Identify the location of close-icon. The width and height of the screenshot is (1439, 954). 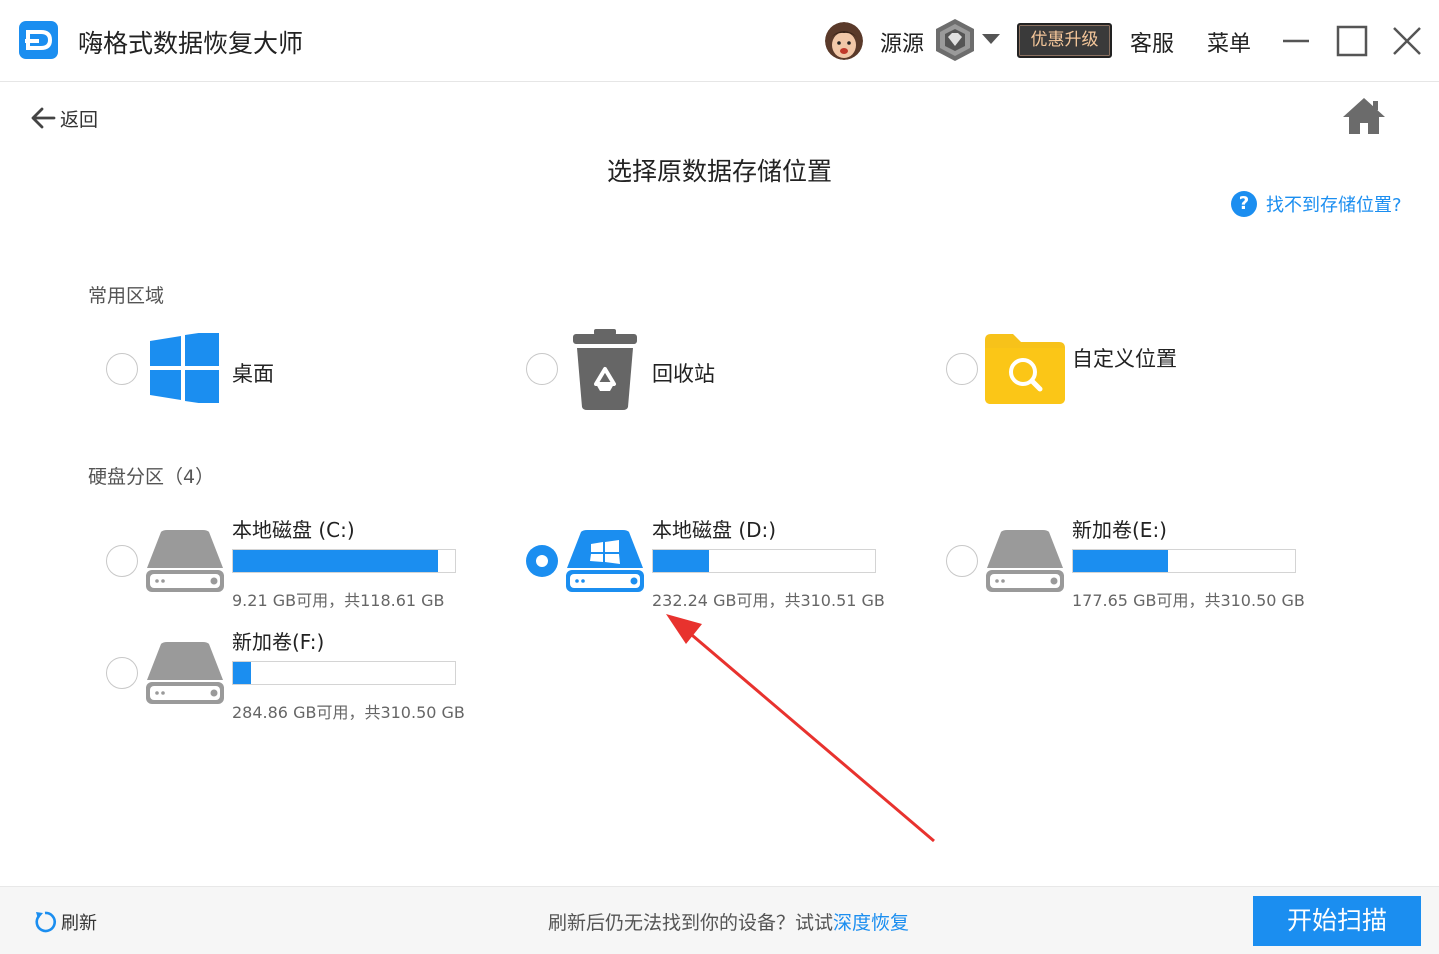
(1407, 41).